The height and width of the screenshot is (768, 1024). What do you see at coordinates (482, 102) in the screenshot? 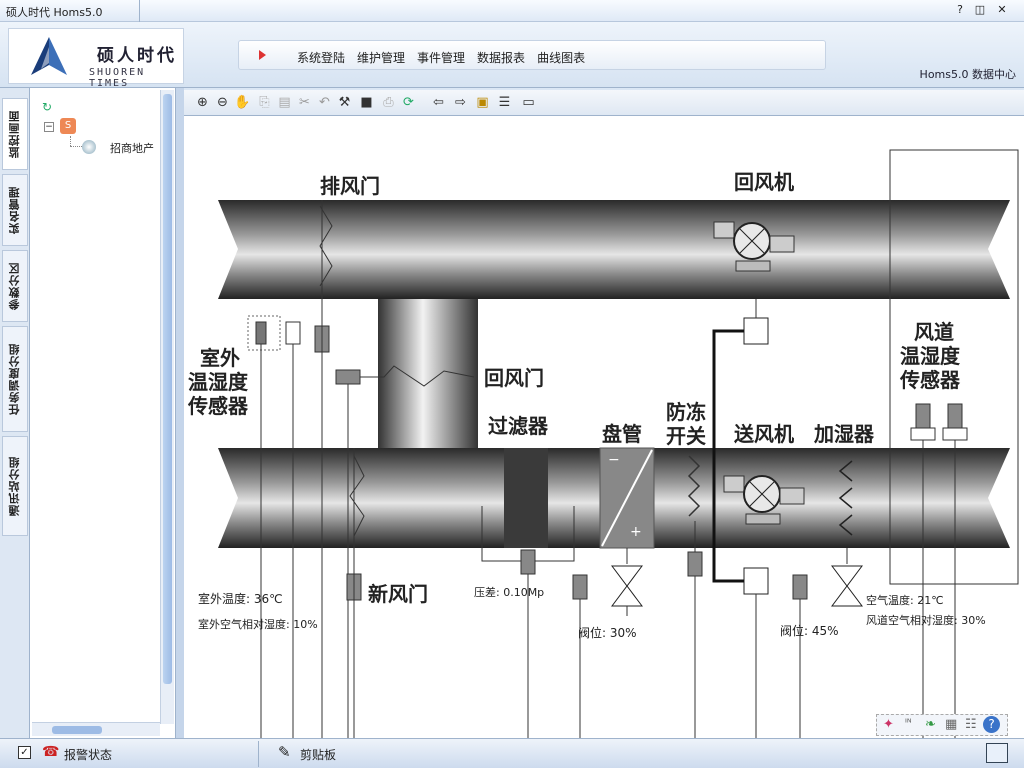
I see `folder-up-icon: ▣` at bounding box center [482, 102].